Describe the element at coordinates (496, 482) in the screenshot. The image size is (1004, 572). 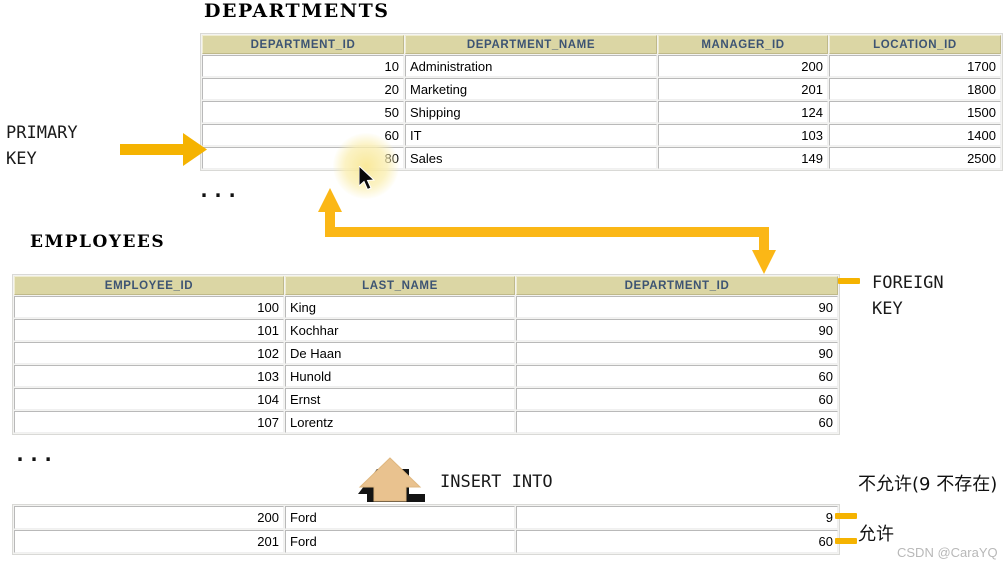
I see `insert-into-label: INSERT INTO` at that location.